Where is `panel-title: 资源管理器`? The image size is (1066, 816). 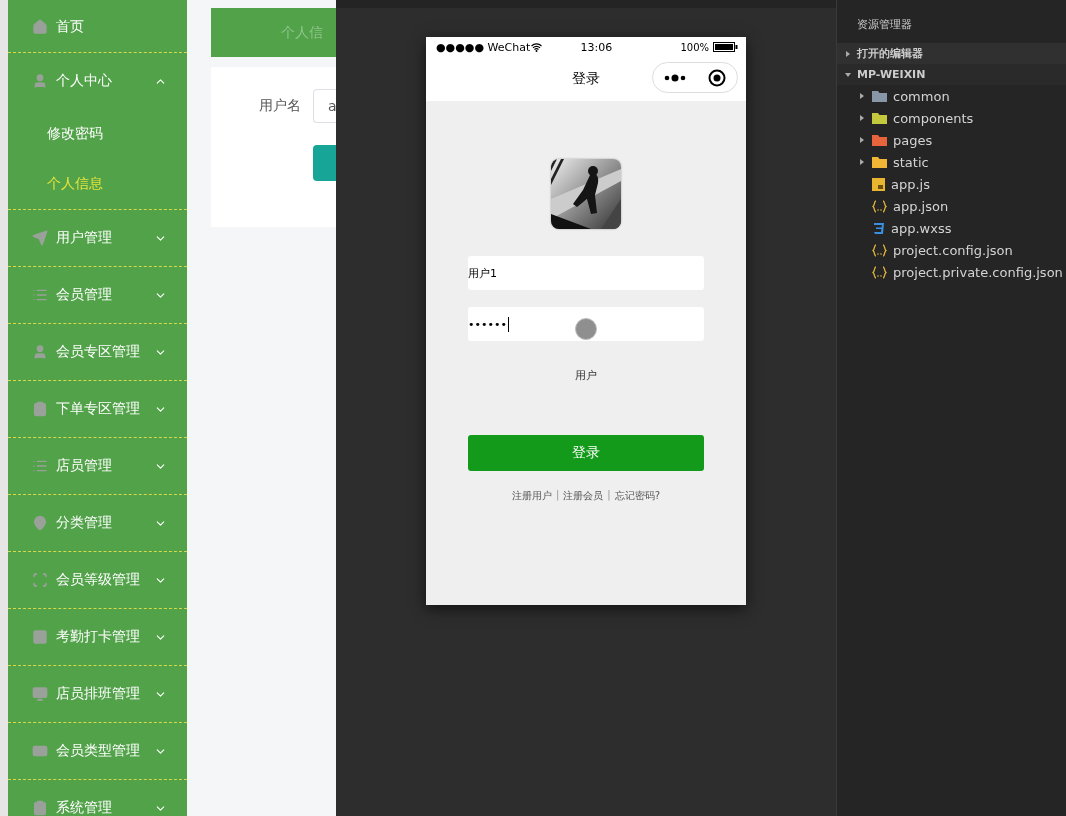
panel-title: 资源管理器 is located at coordinates (884, 25).